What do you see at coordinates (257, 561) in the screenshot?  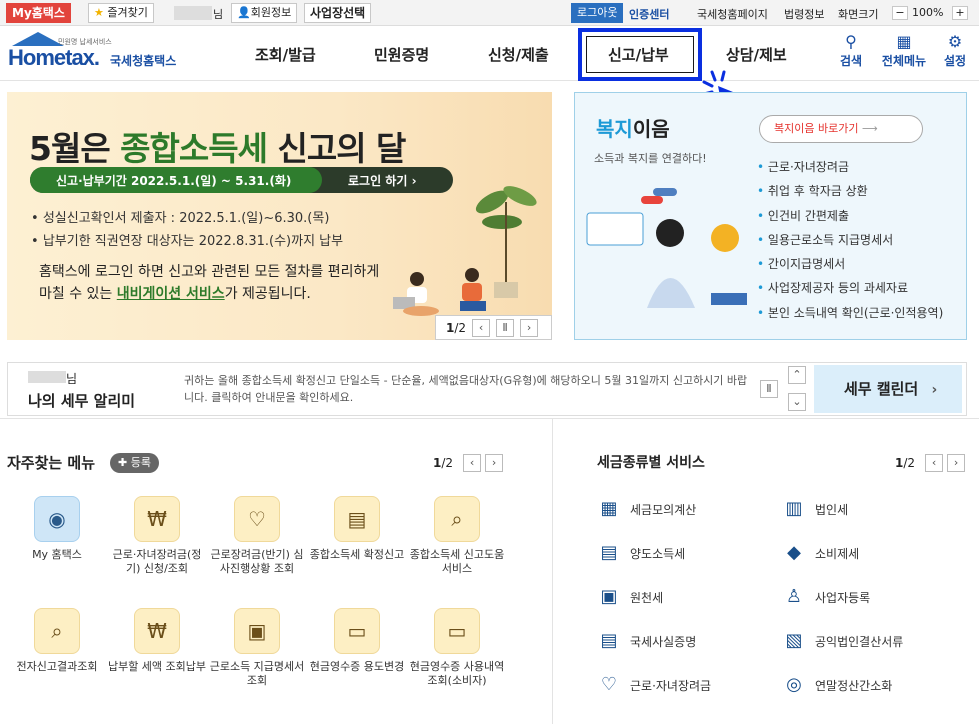 I see `favorite-label: 근로장려금(반기) 심사진행상황 조회` at bounding box center [257, 561].